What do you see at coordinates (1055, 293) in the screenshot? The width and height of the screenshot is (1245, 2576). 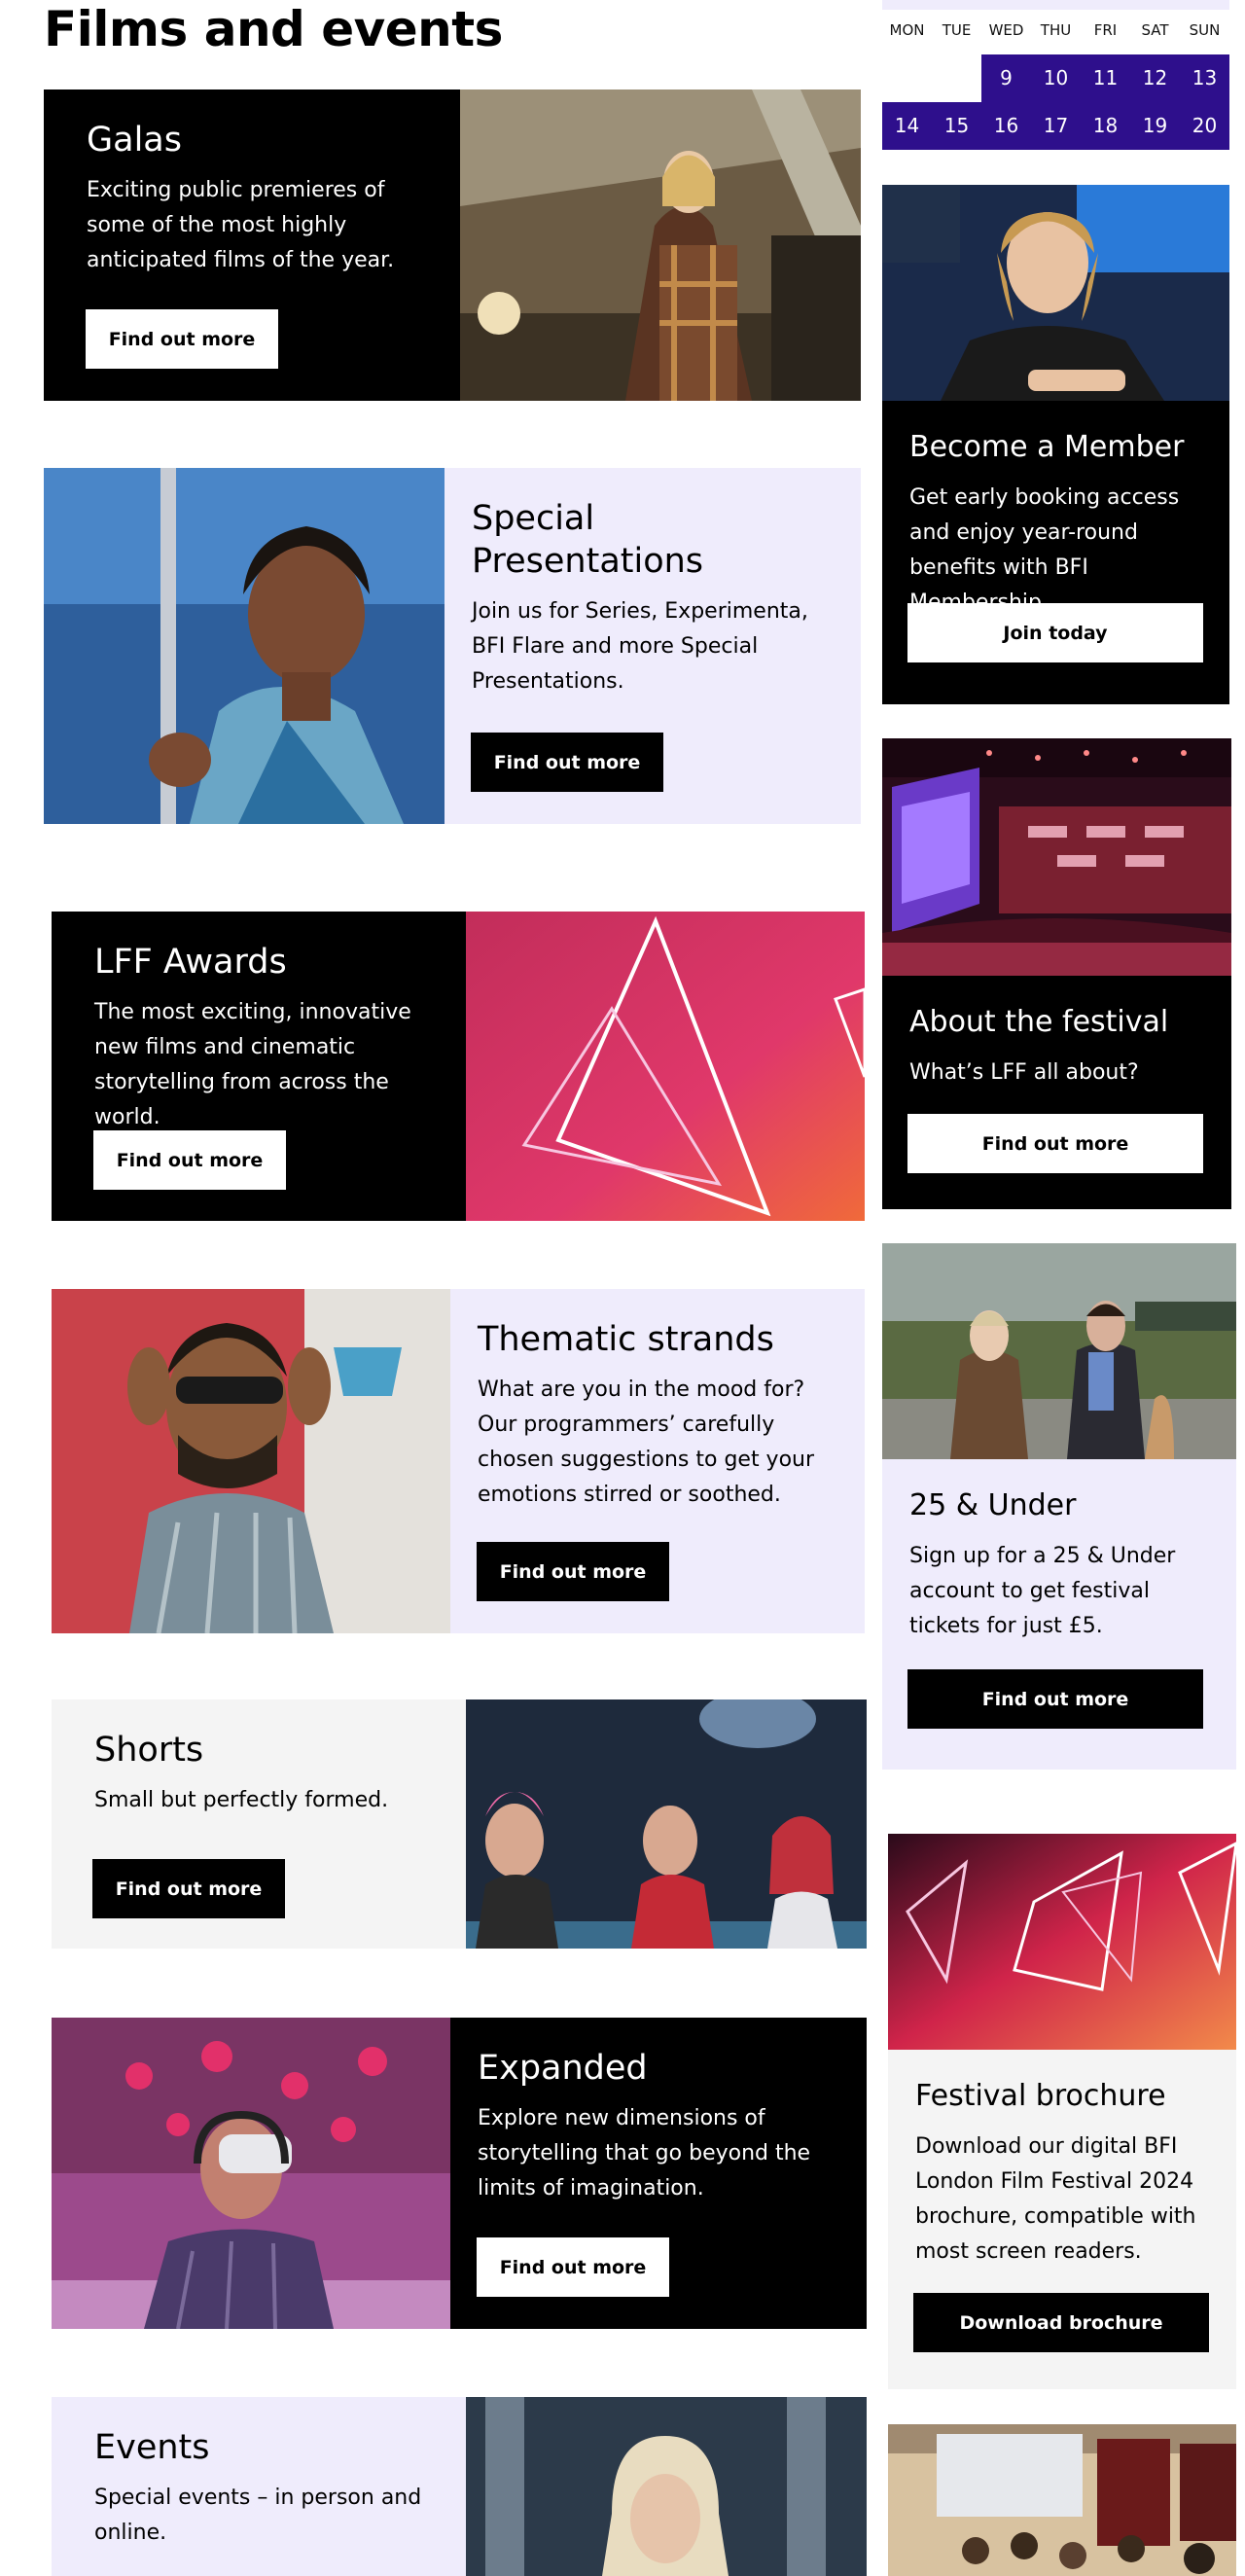 I see `membership-image` at bounding box center [1055, 293].